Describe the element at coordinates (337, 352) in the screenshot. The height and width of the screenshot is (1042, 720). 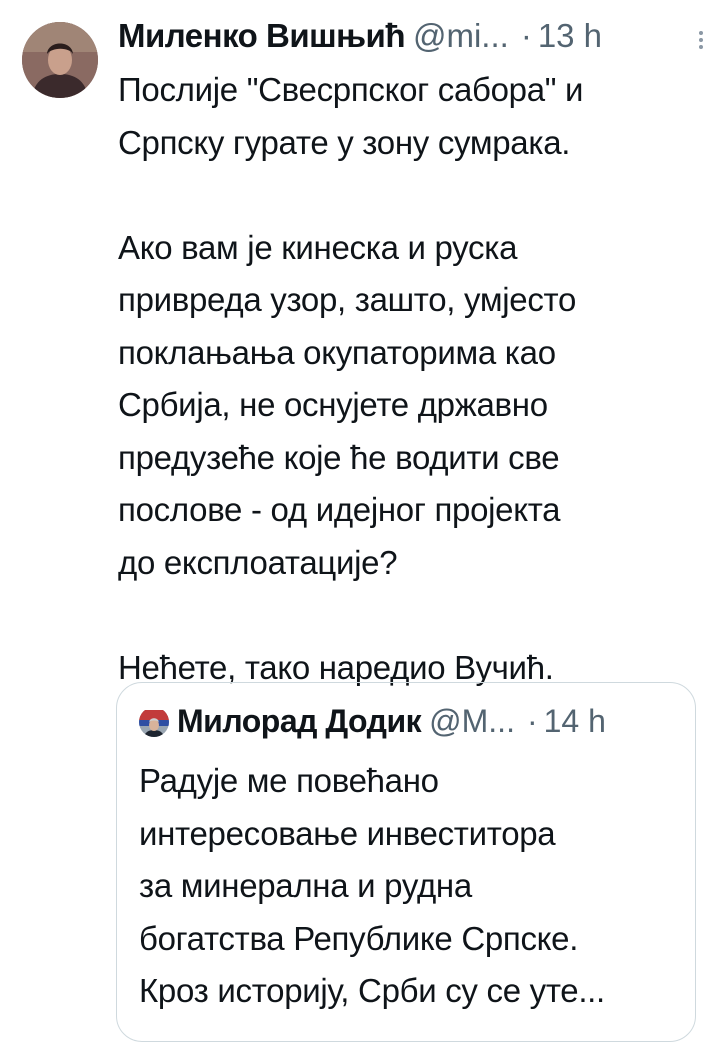
I see `tweet-text-line: поклањања окупаторима као` at that location.